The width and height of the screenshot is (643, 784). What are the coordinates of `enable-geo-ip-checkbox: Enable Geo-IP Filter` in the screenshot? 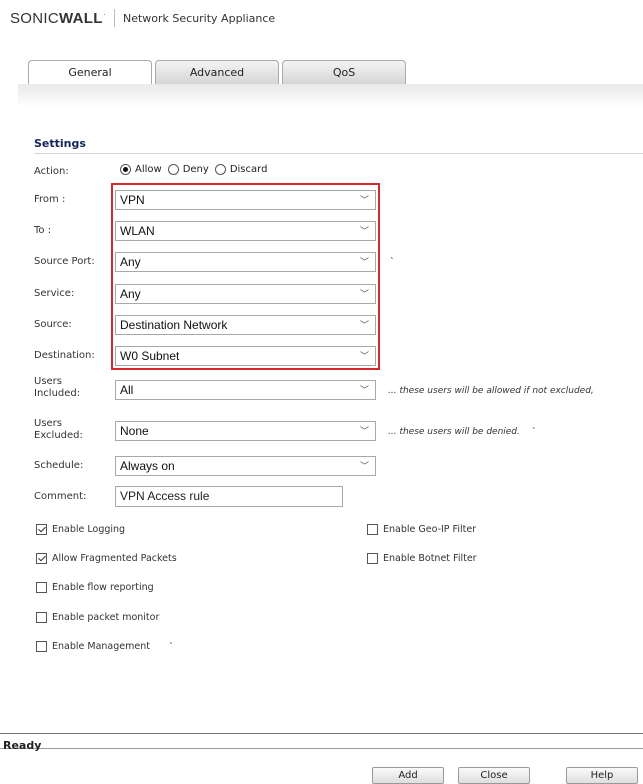 It's located at (421, 529).